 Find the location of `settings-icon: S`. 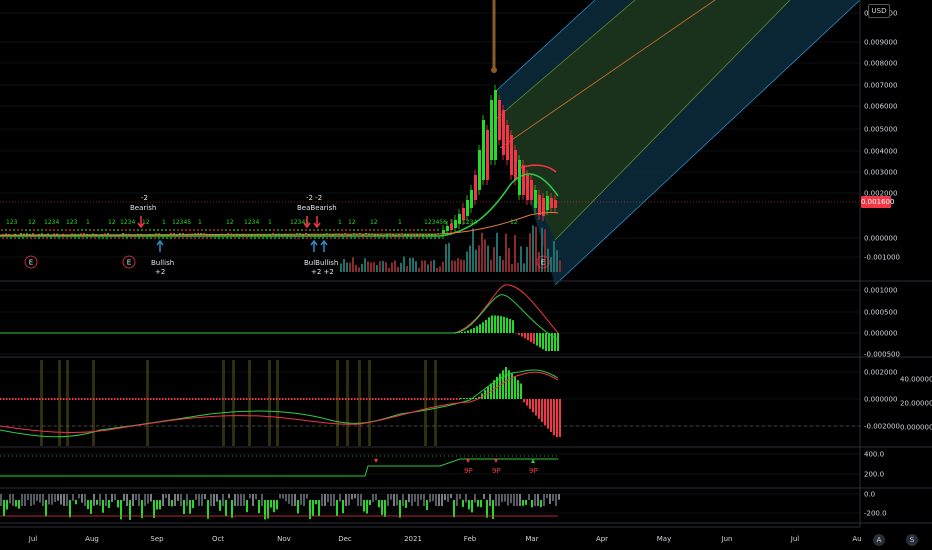

settings-icon: S is located at coordinates (912, 540).